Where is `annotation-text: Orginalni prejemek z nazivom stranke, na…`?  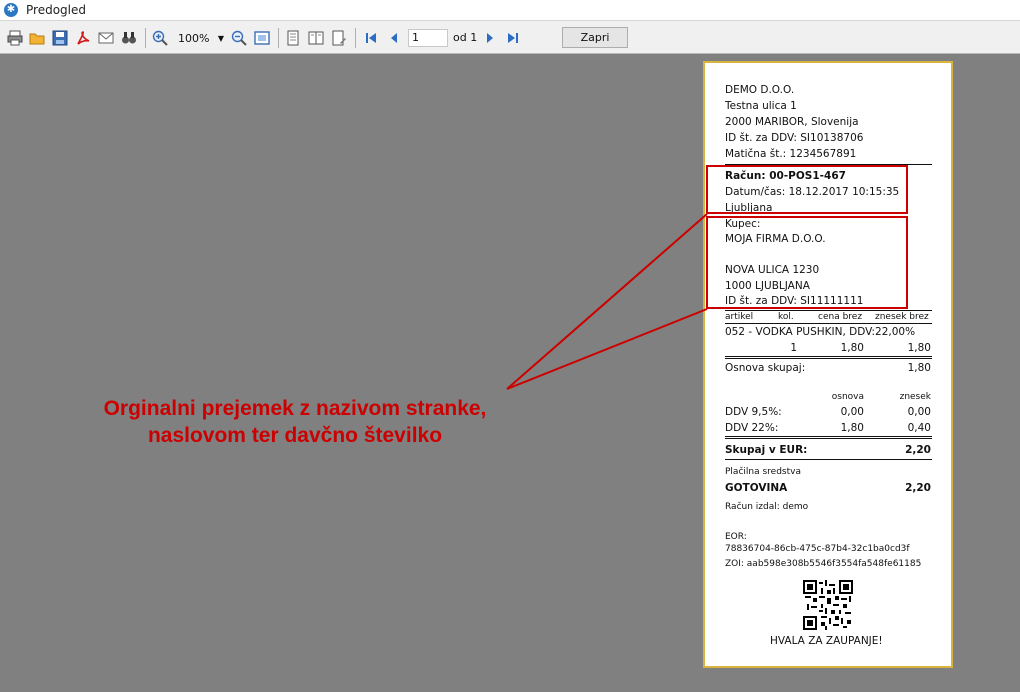
annotation-text: Orginalni prejemek z nazivom stranke, na… is located at coordinates (295, 422).